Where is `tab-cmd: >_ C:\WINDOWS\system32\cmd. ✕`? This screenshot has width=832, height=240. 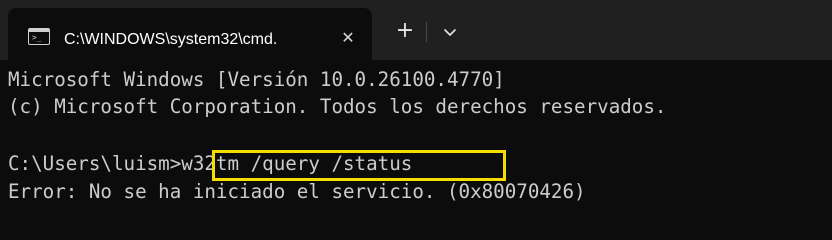
tab-cmd: >_ C:\WINDOWS\system32\cmd. ✕ is located at coordinates (190, 34).